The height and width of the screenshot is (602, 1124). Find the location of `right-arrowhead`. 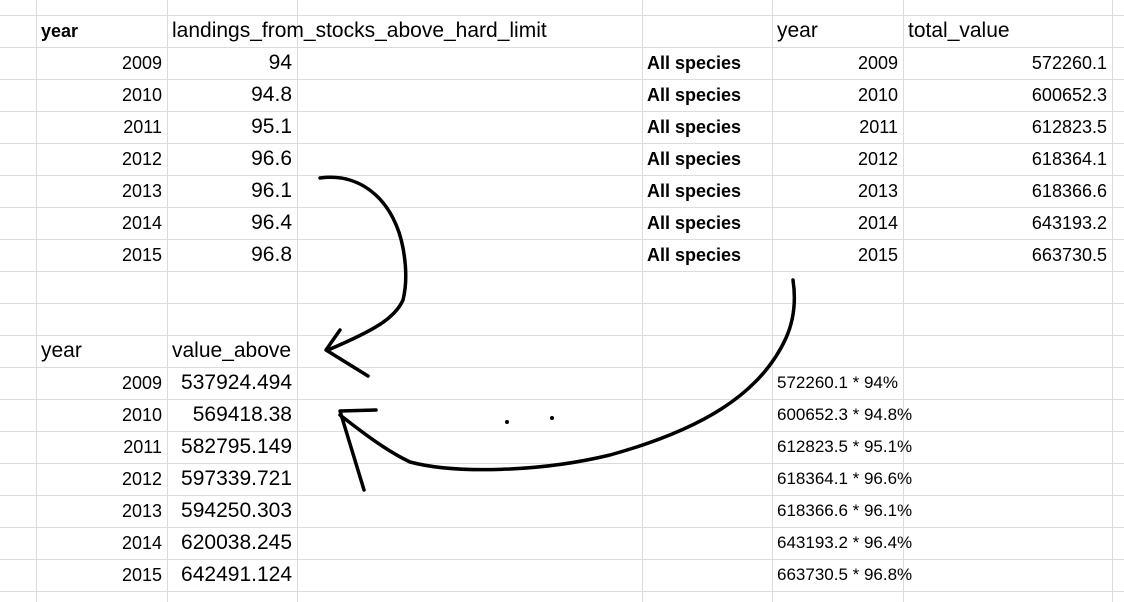

right-arrowhead is located at coordinates (358, 450).